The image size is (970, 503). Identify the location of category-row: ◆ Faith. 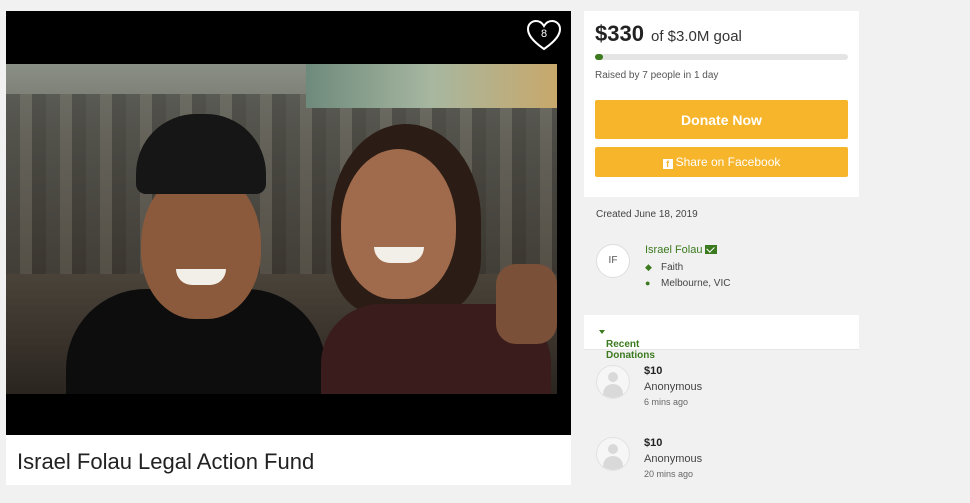
(664, 267).